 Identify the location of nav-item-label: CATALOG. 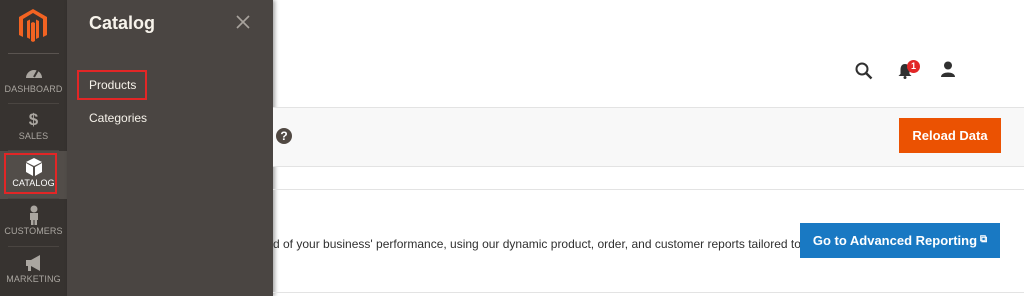
(33, 183).